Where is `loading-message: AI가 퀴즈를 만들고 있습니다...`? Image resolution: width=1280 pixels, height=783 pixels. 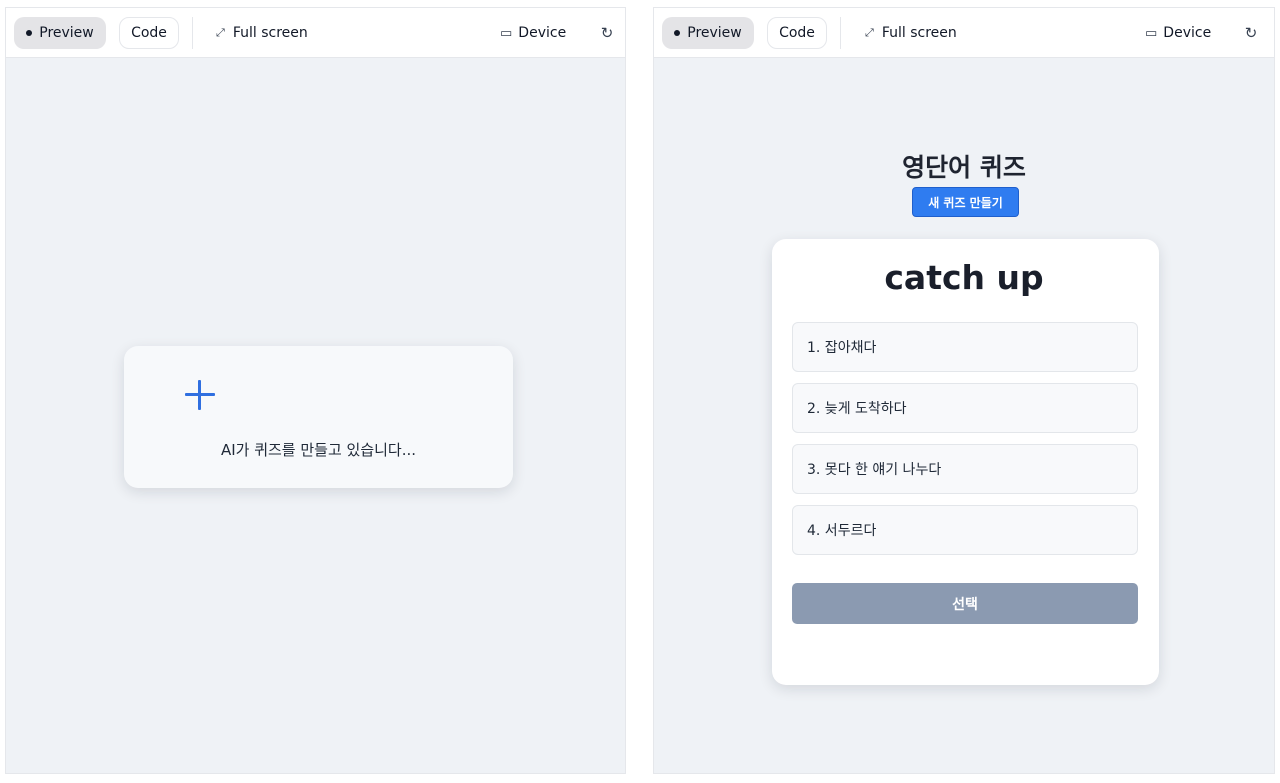 loading-message: AI가 퀴즈를 만들고 있습니다... is located at coordinates (318, 450).